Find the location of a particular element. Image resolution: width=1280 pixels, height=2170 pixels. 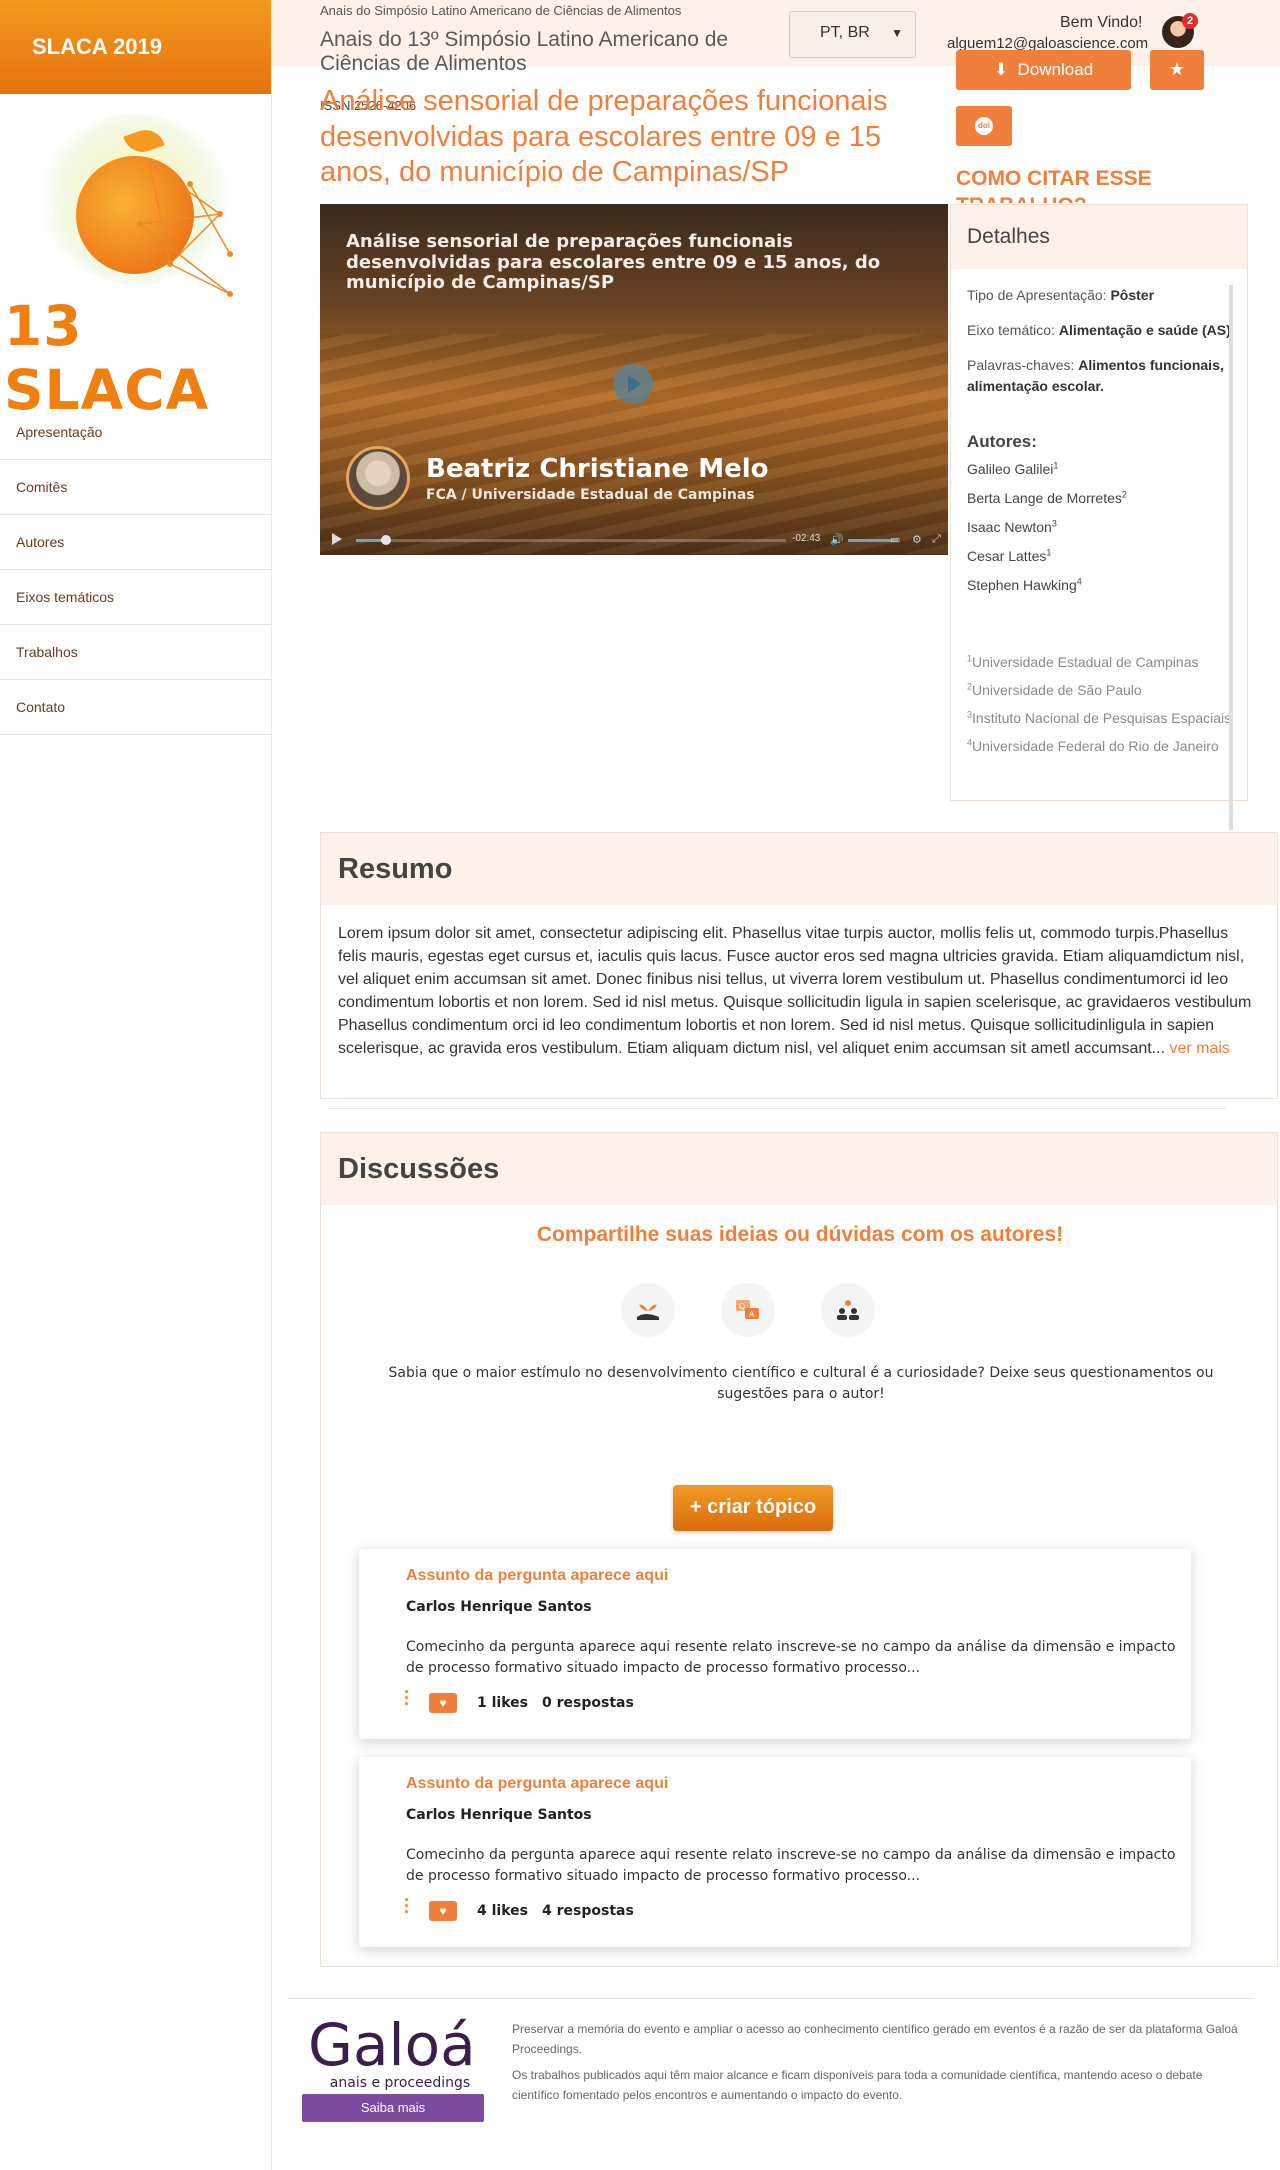

details-heading: Detalhes is located at coordinates (1099, 237).